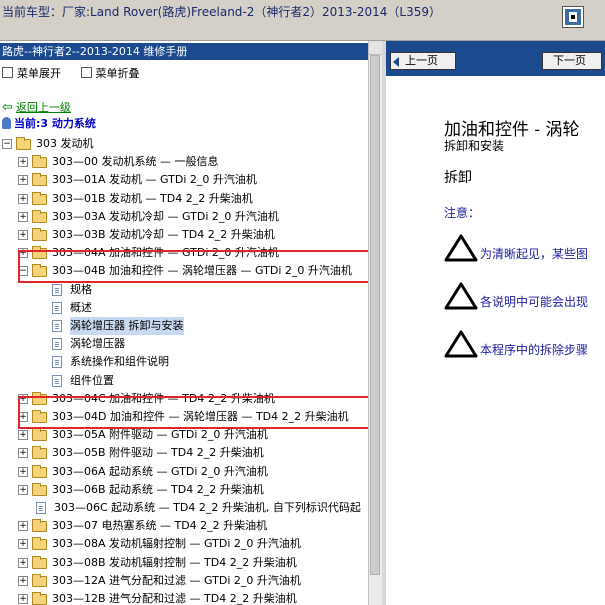  What do you see at coordinates (152, 198) in the screenshot?
I see `tree-item-label: 303—01B 发动机 — TD4 2_2 升柴油机` at bounding box center [152, 198].